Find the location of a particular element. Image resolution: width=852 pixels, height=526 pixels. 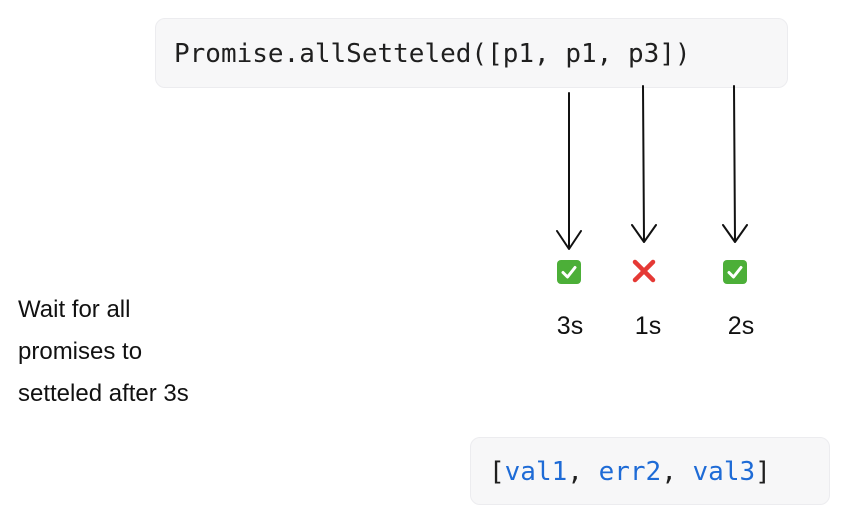

result-value: val1 is located at coordinates (536, 472).